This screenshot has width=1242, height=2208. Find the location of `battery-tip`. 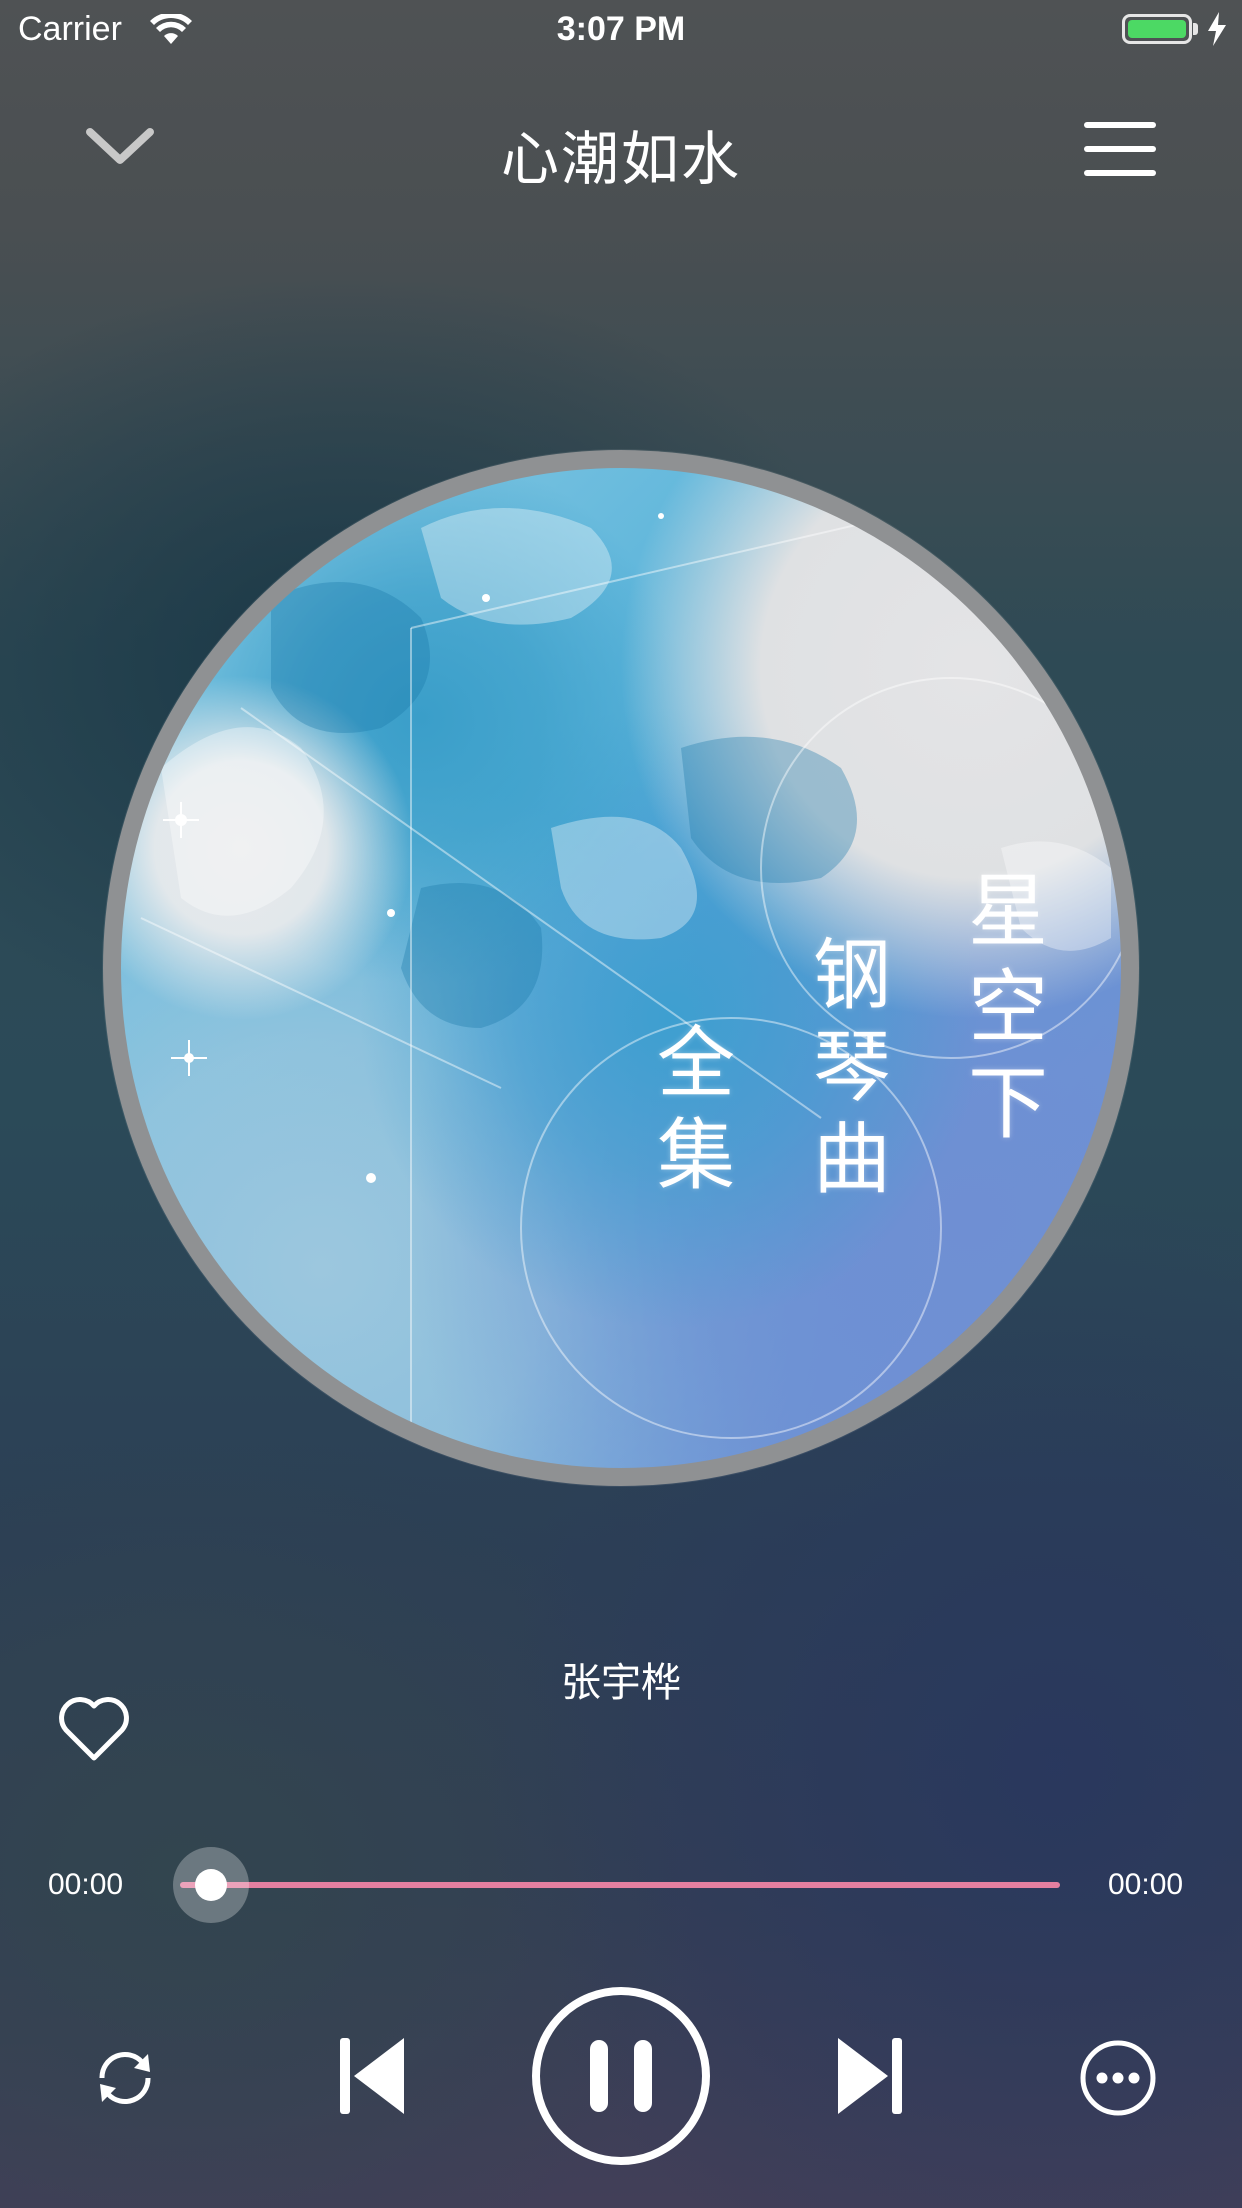

battery-tip is located at coordinates (1195, 29).